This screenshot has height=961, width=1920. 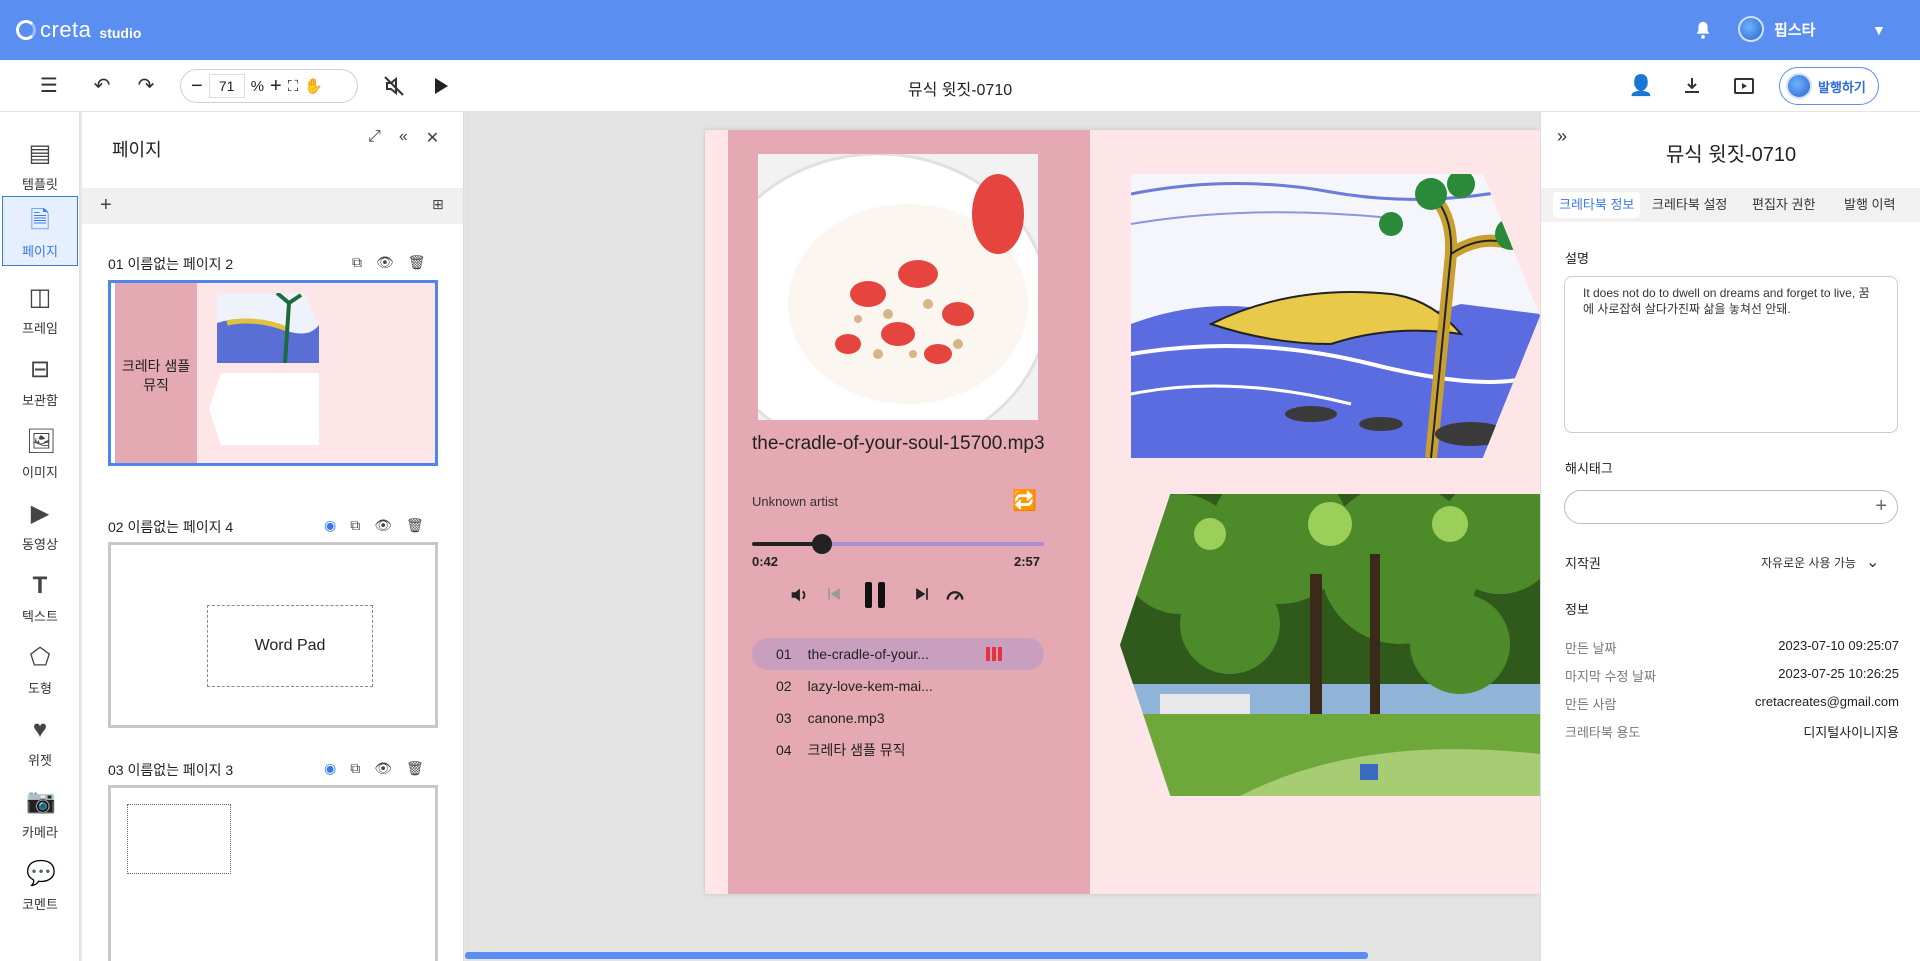 I want to click on document-title: 뮤식 윗짓-0710, so click(x=960, y=88).